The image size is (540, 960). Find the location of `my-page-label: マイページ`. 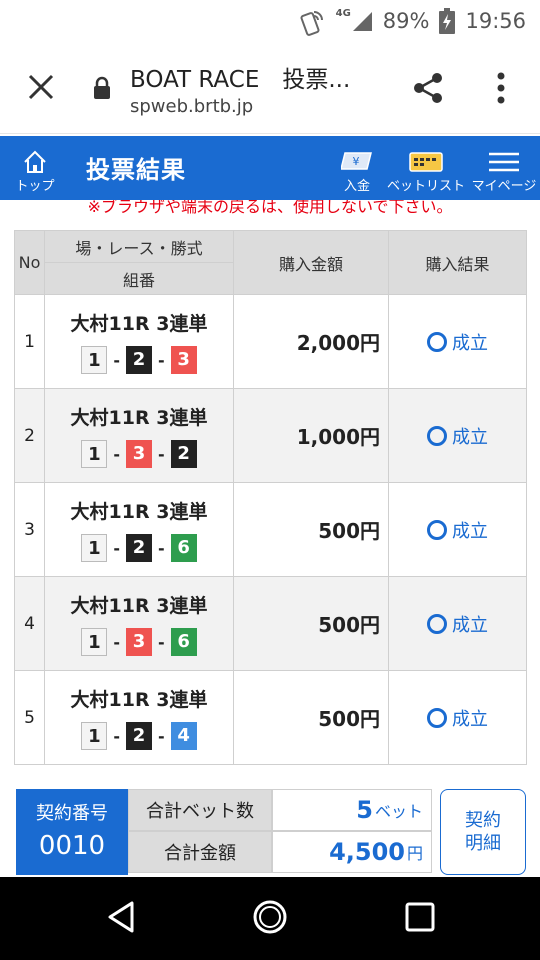

my-page-label: マイページ is located at coordinates (504, 186).